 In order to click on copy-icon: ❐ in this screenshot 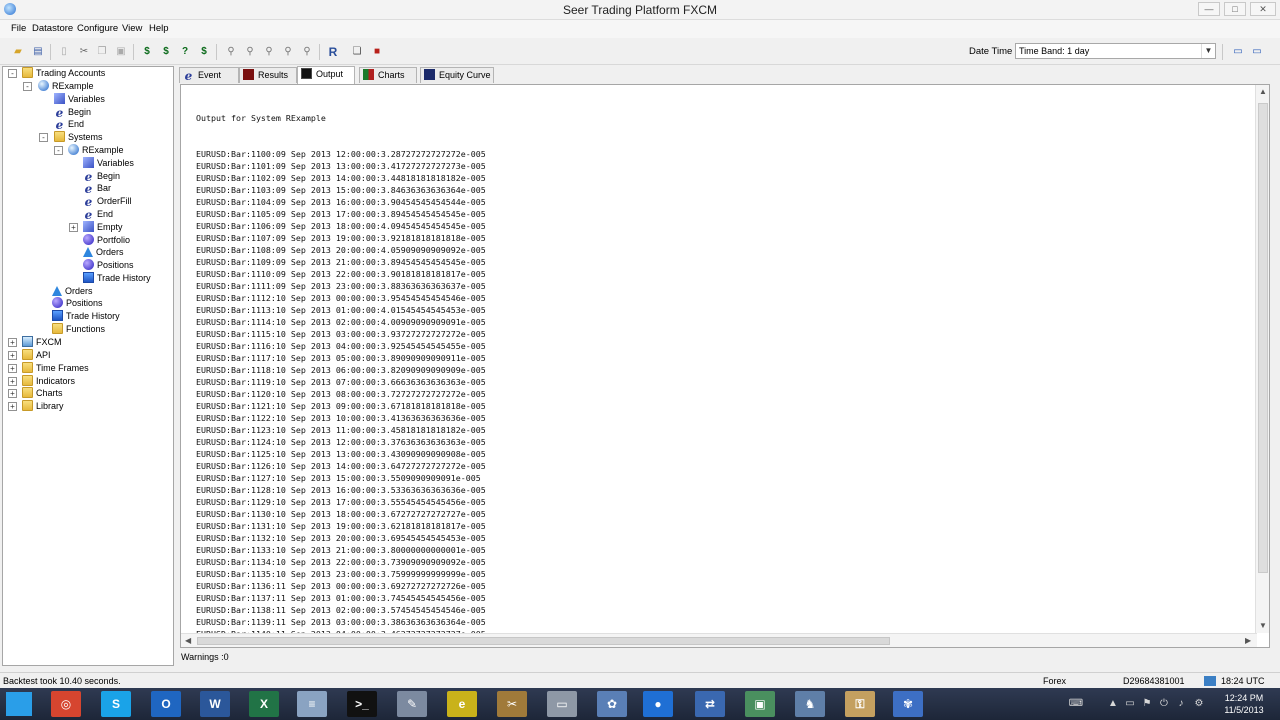, I will do `click(102, 52)`.